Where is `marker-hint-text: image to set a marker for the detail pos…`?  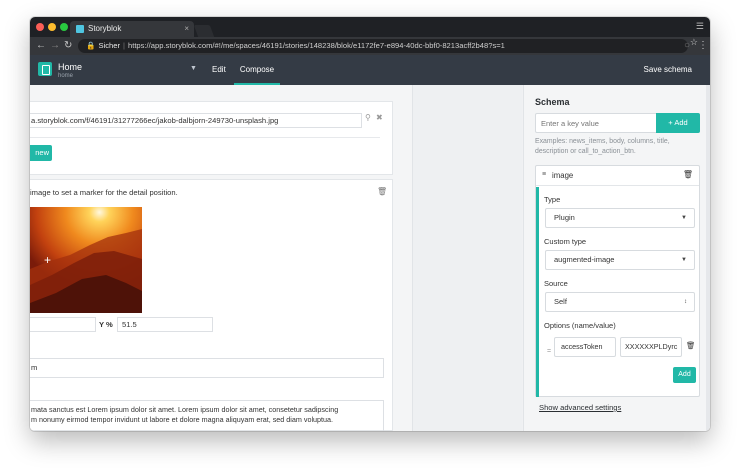
marker-hint-text: image to set a marker for the detail pos… is located at coordinates (104, 192).